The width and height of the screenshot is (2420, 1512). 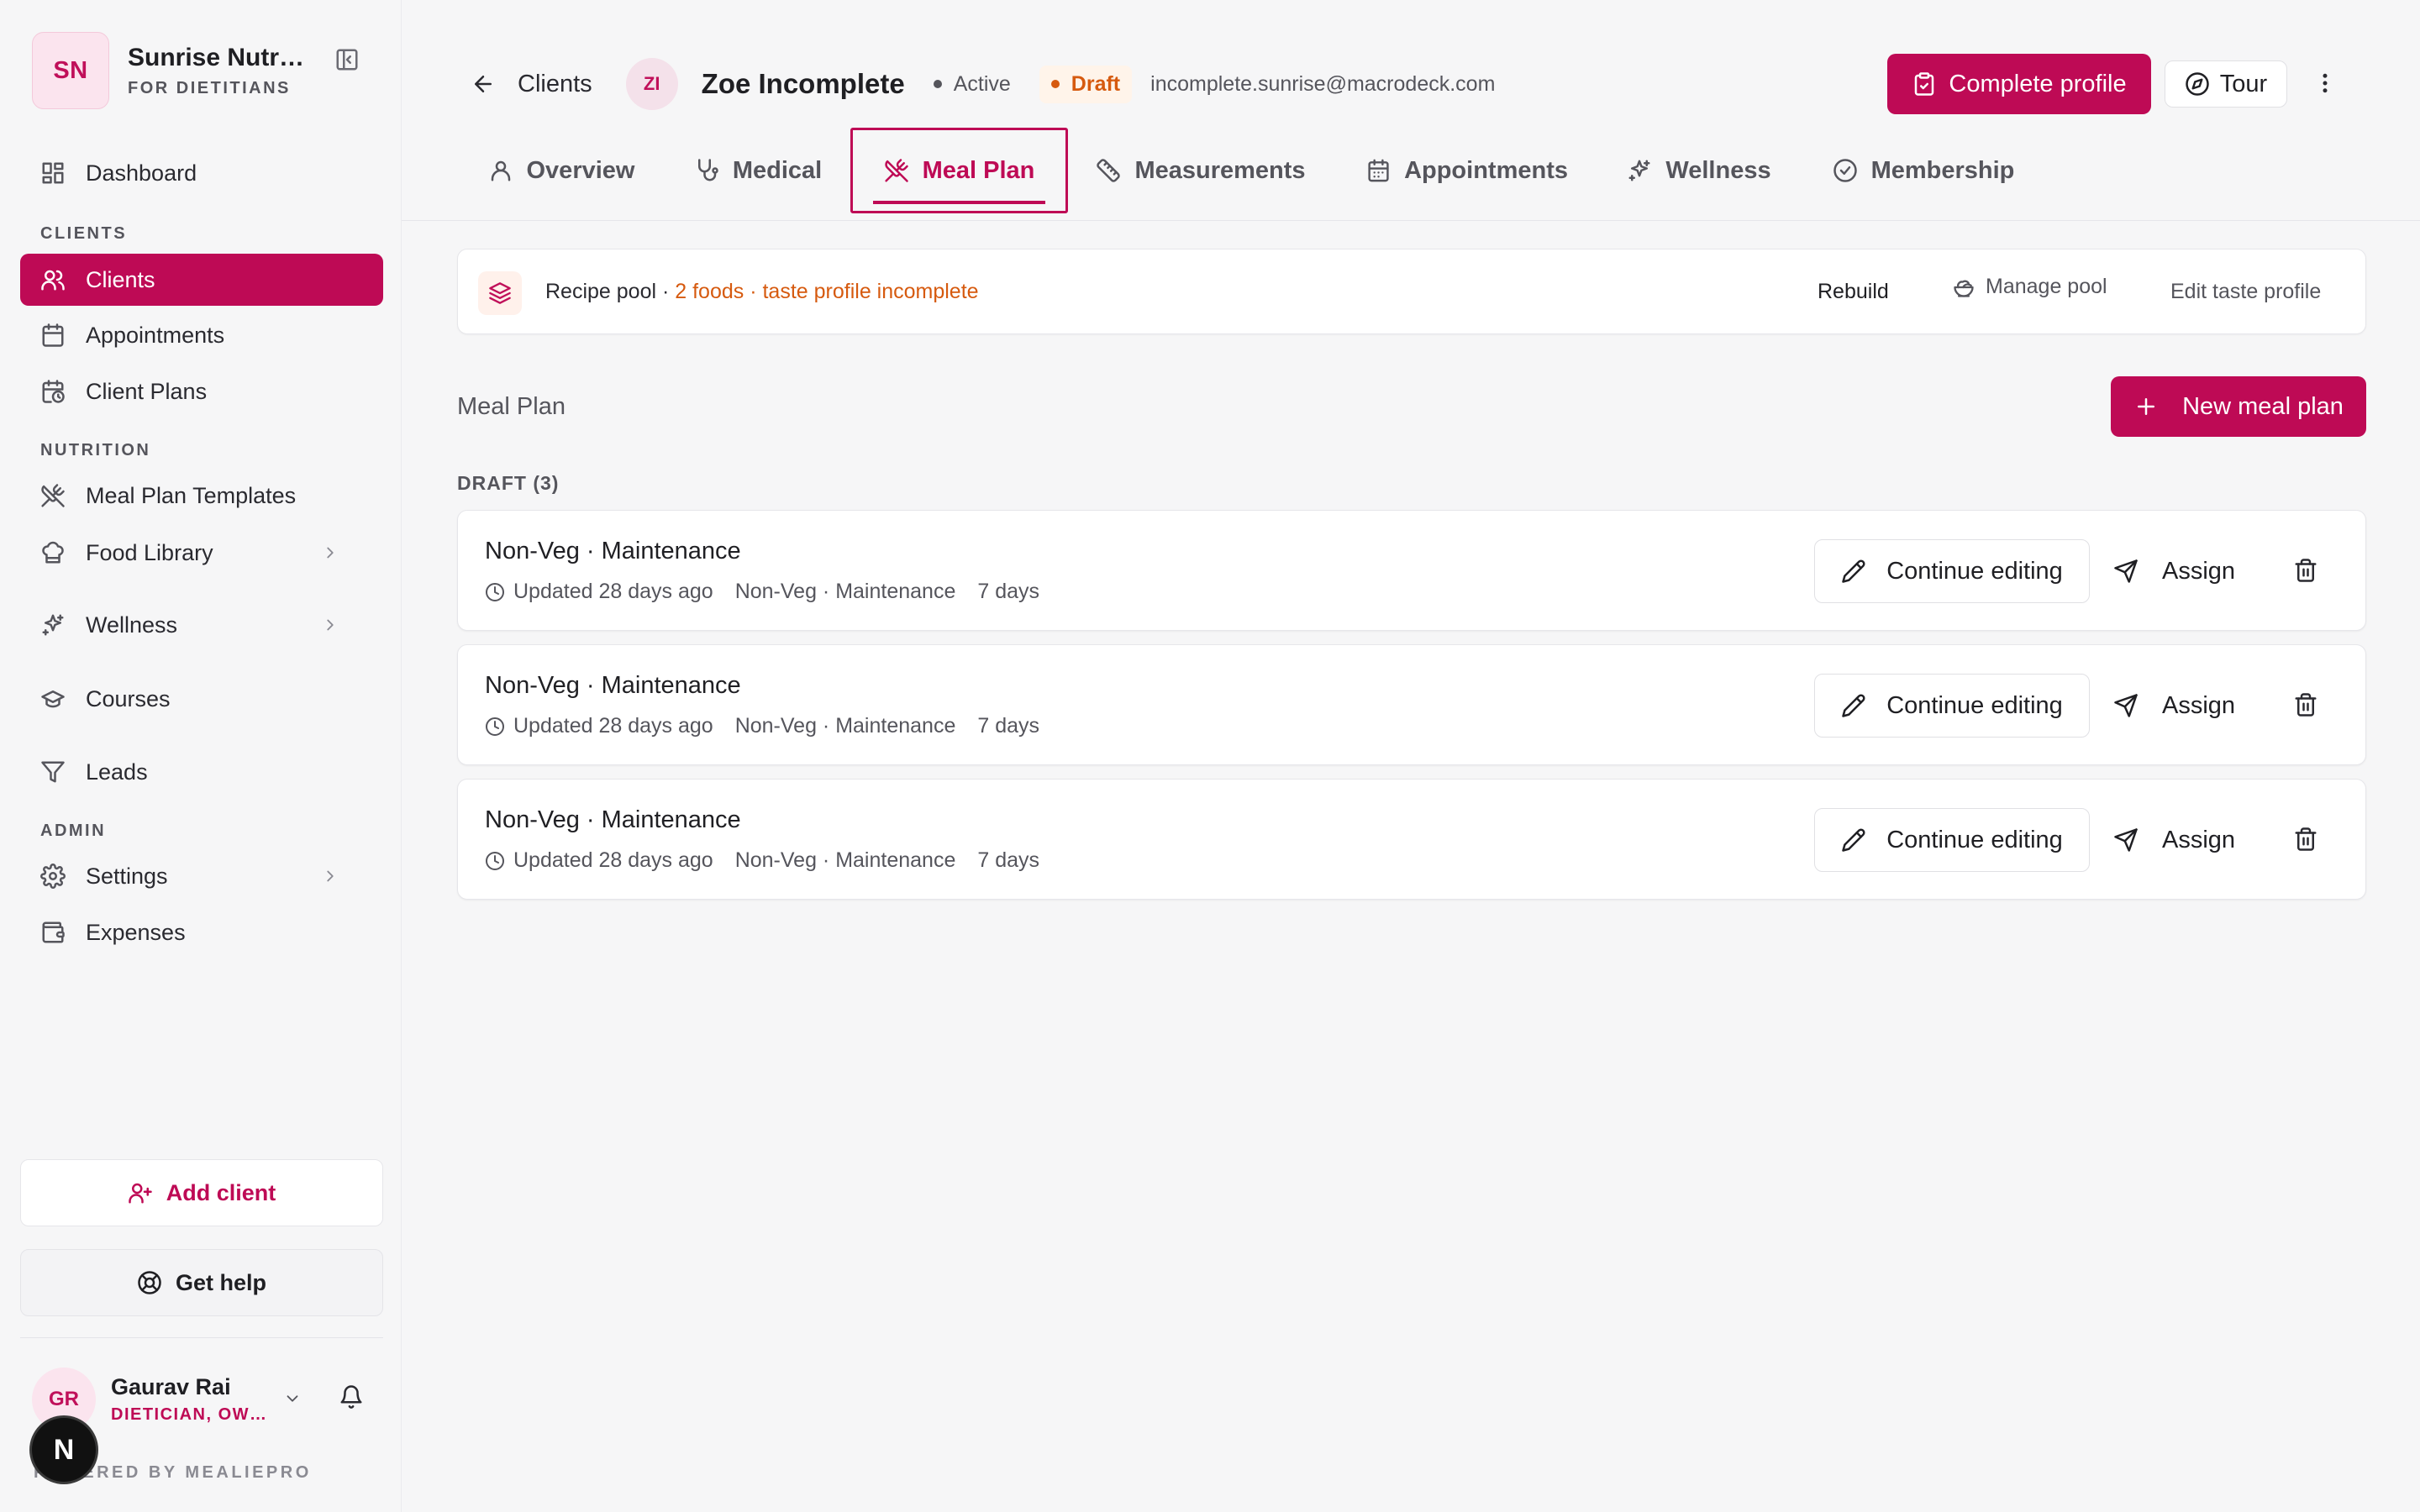 What do you see at coordinates (70, 70) in the screenshot?
I see `brand-avatar: SN` at bounding box center [70, 70].